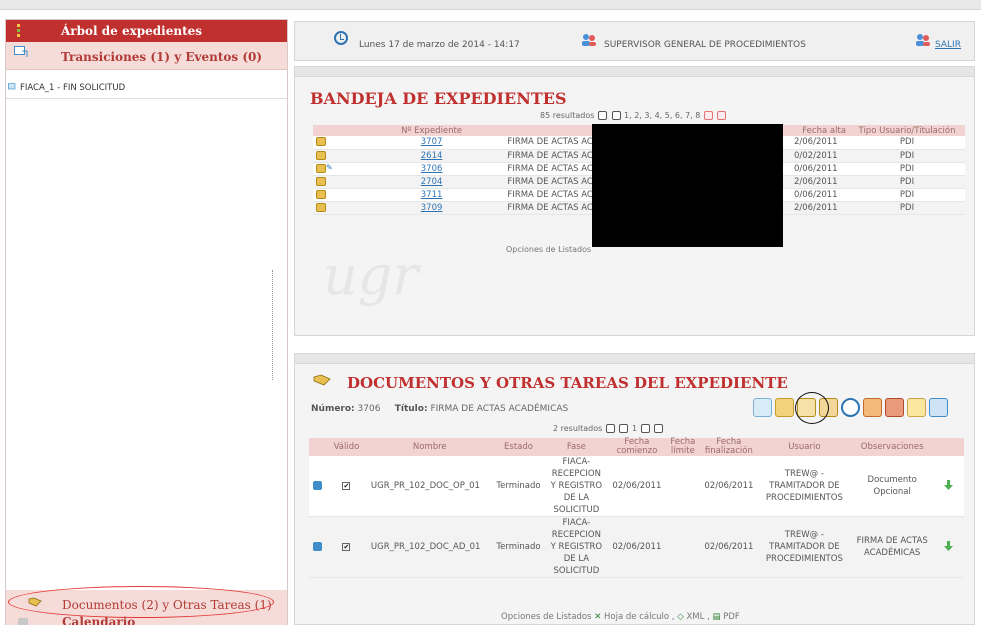 Image resolution: width=981 pixels, height=625 pixels. I want to click on page-links: 1, 2, 3, 4, 5, 6, 7, 8, so click(662, 115).